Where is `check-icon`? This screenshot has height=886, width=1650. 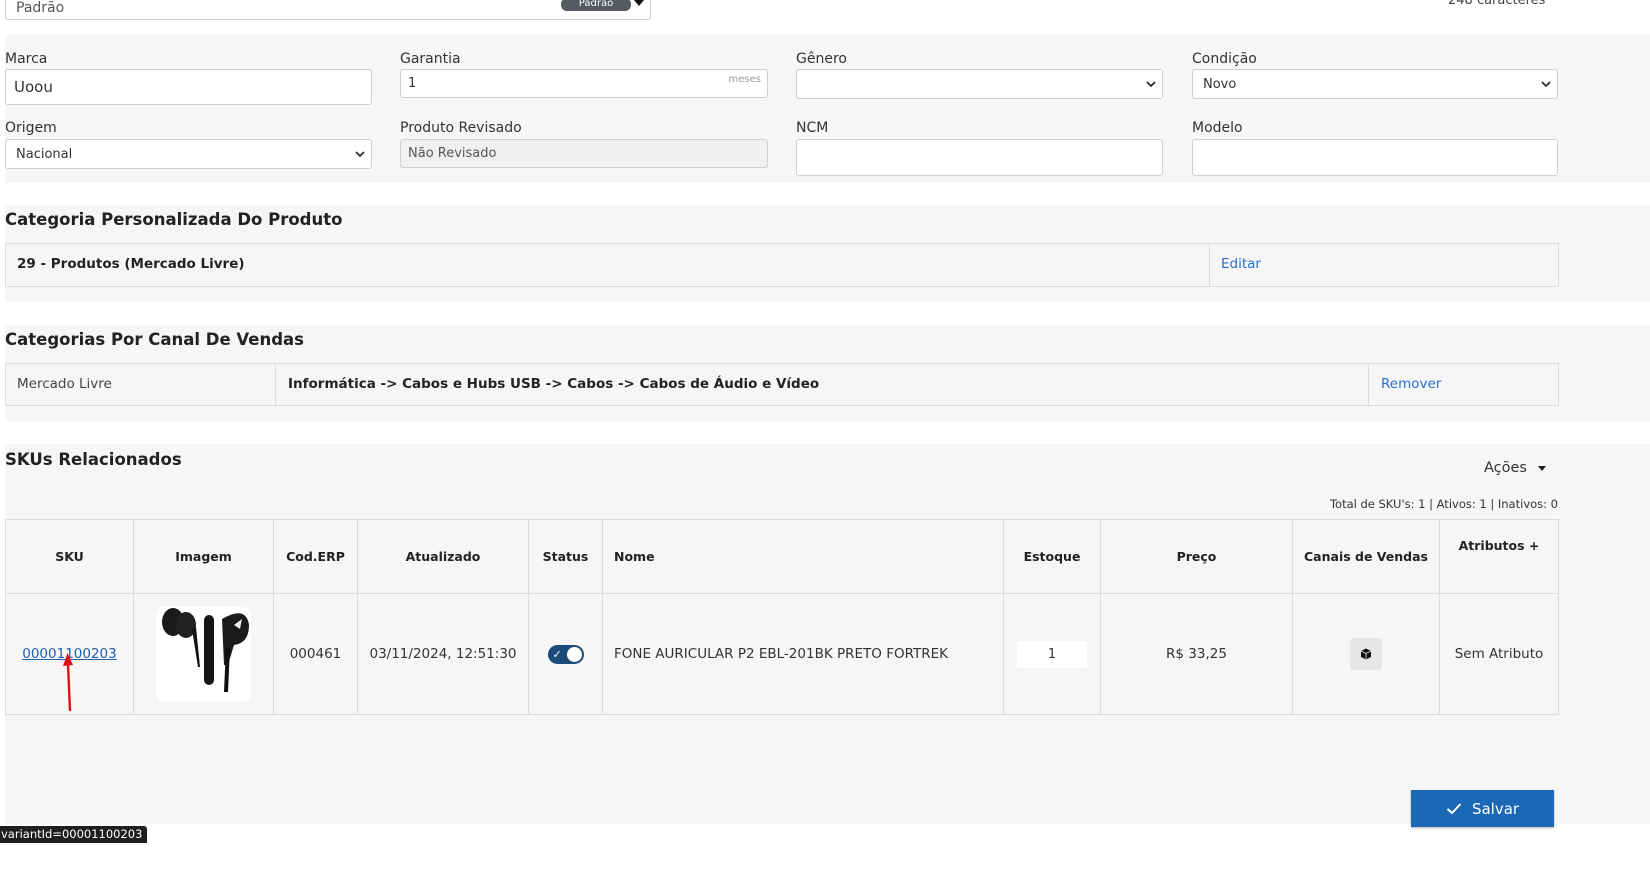
check-icon is located at coordinates (1454, 809).